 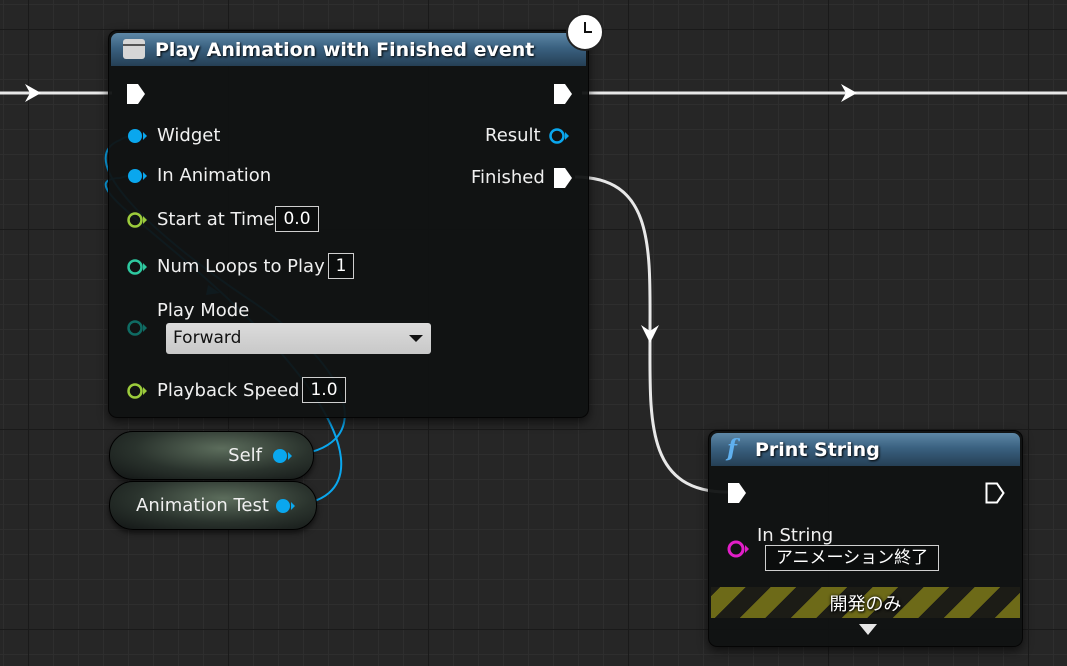 I want to click on node-header: f Print String, so click(x=865, y=449).